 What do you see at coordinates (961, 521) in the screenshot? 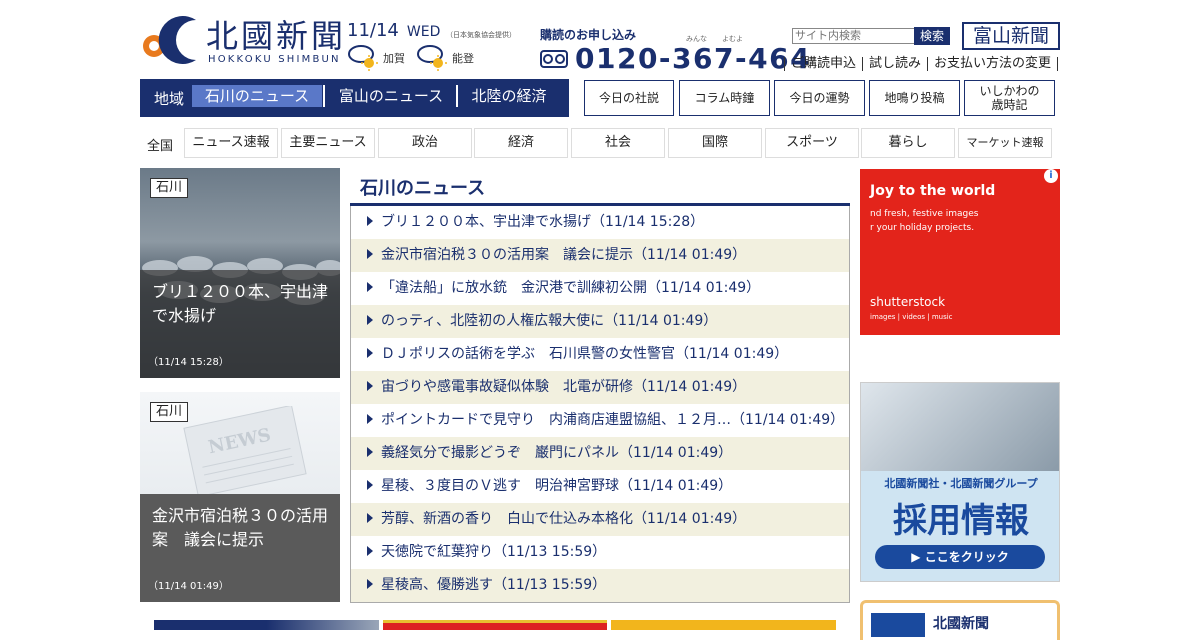
I see `ad-title: 採用情報` at bounding box center [961, 521].